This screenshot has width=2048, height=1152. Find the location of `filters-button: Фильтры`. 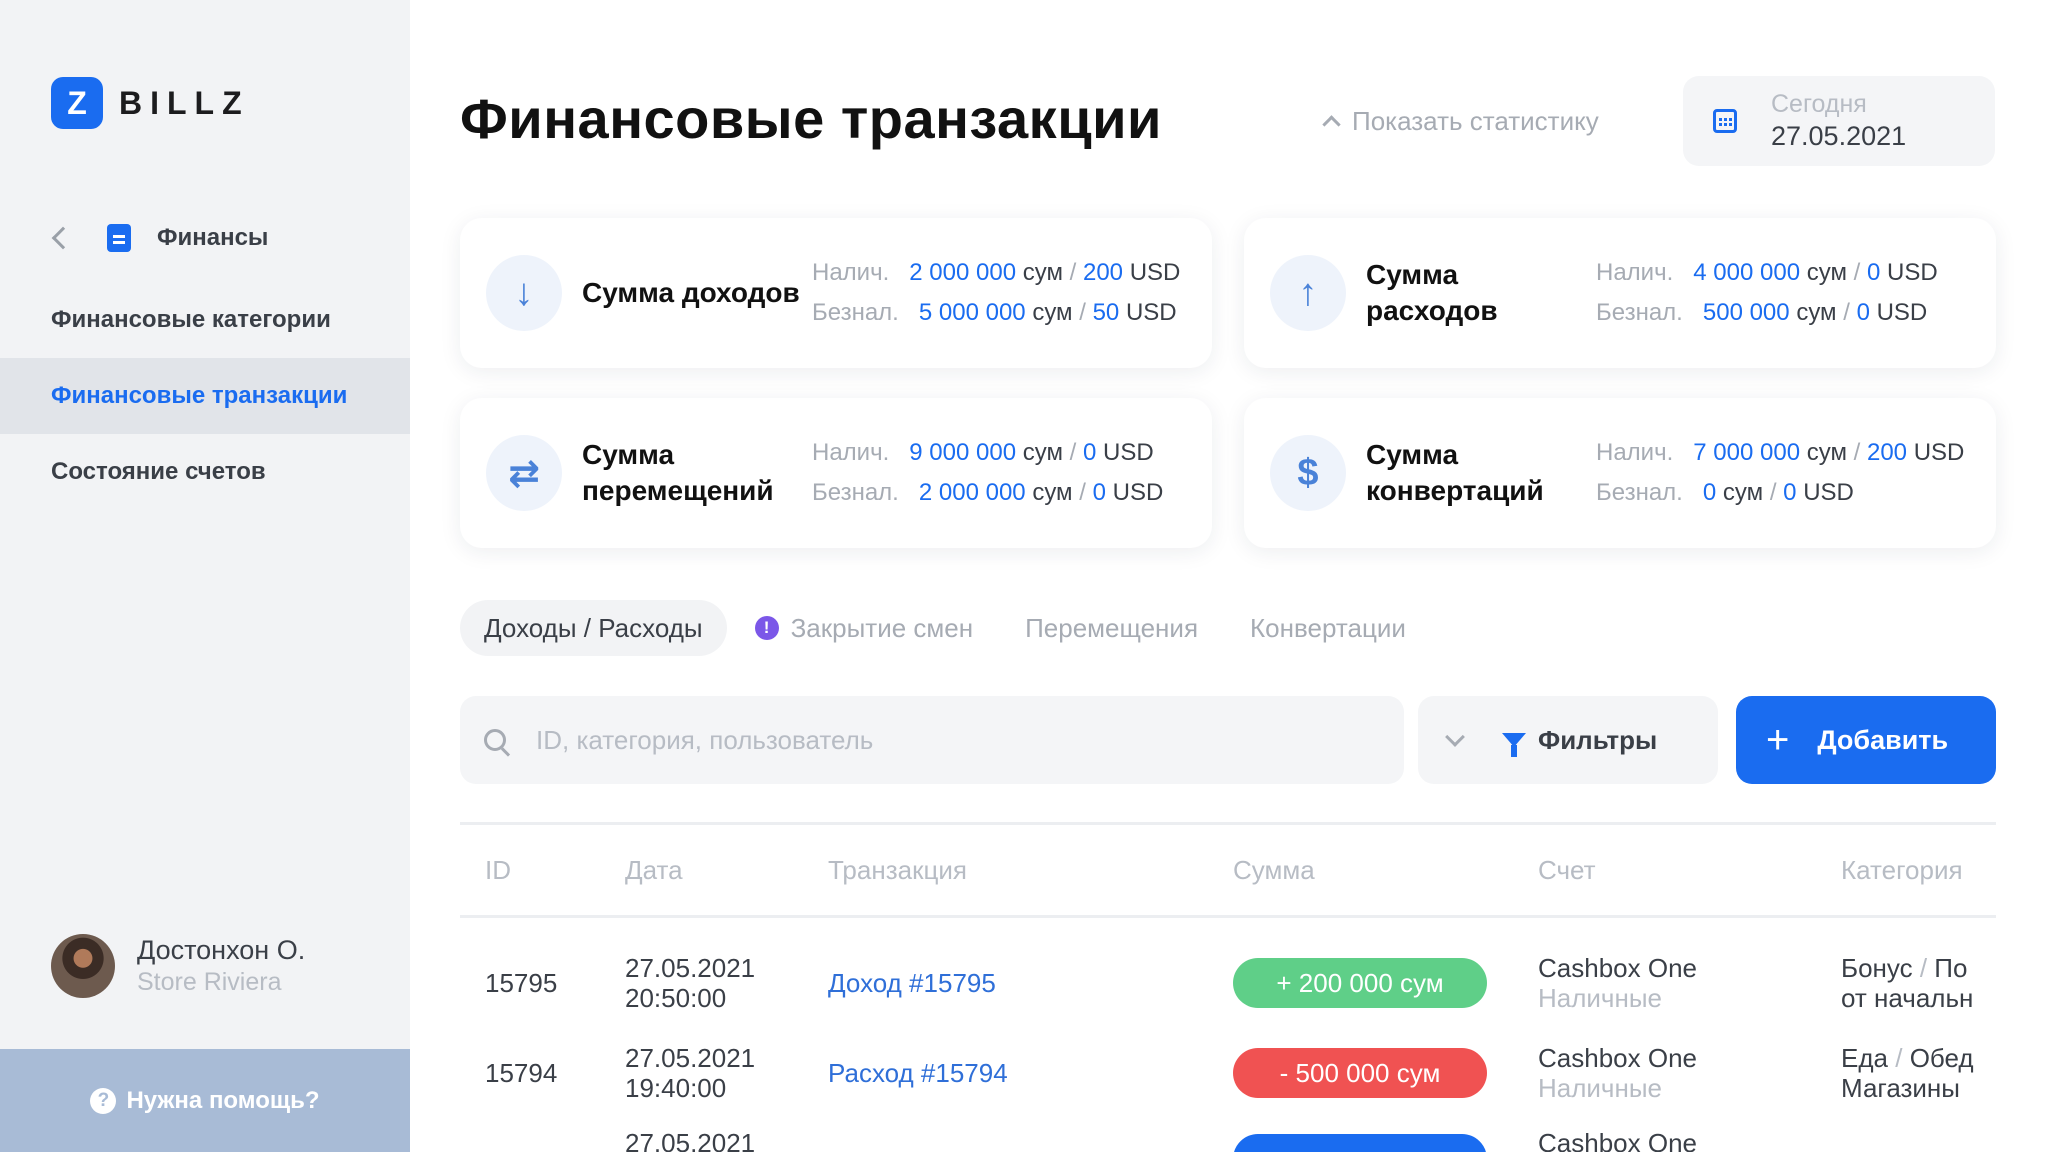

filters-button: Фильтры is located at coordinates (1568, 740).